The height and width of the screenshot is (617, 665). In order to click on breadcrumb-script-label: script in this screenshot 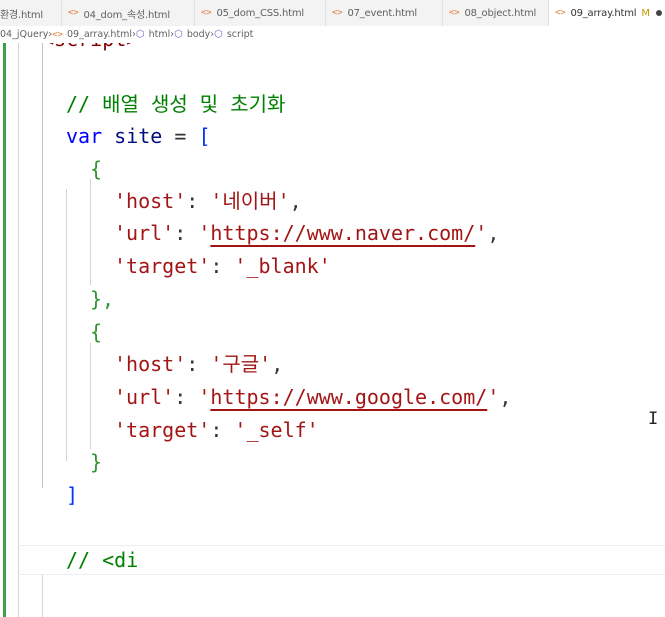, I will do `click(240, 34)`.